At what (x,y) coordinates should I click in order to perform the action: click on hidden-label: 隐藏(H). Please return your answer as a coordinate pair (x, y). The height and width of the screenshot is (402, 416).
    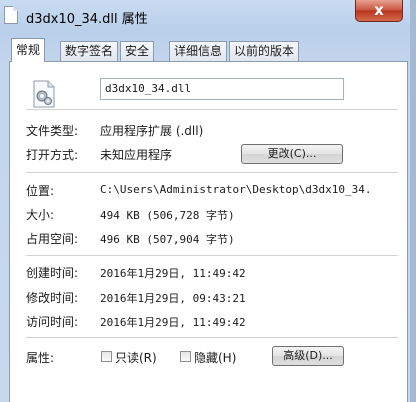
    Looking at the image, I should click on (215, 357).